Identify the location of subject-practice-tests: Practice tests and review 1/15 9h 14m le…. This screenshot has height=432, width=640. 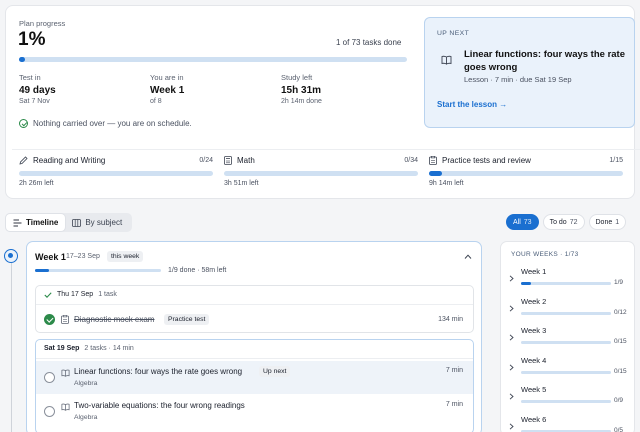
(526, 171).